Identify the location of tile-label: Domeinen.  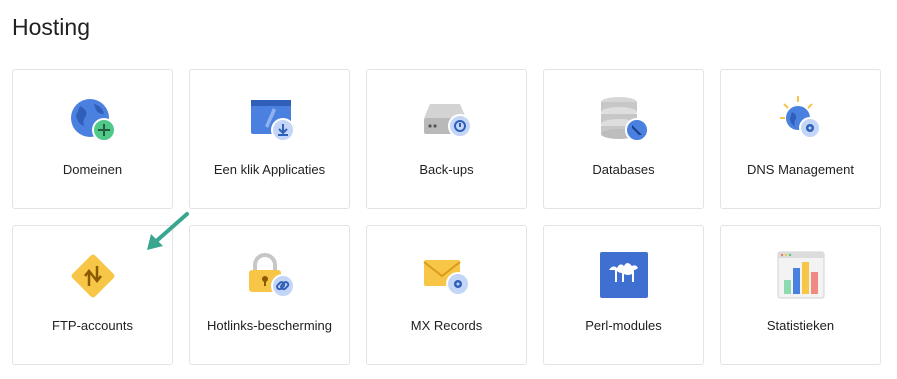
(92, 169).